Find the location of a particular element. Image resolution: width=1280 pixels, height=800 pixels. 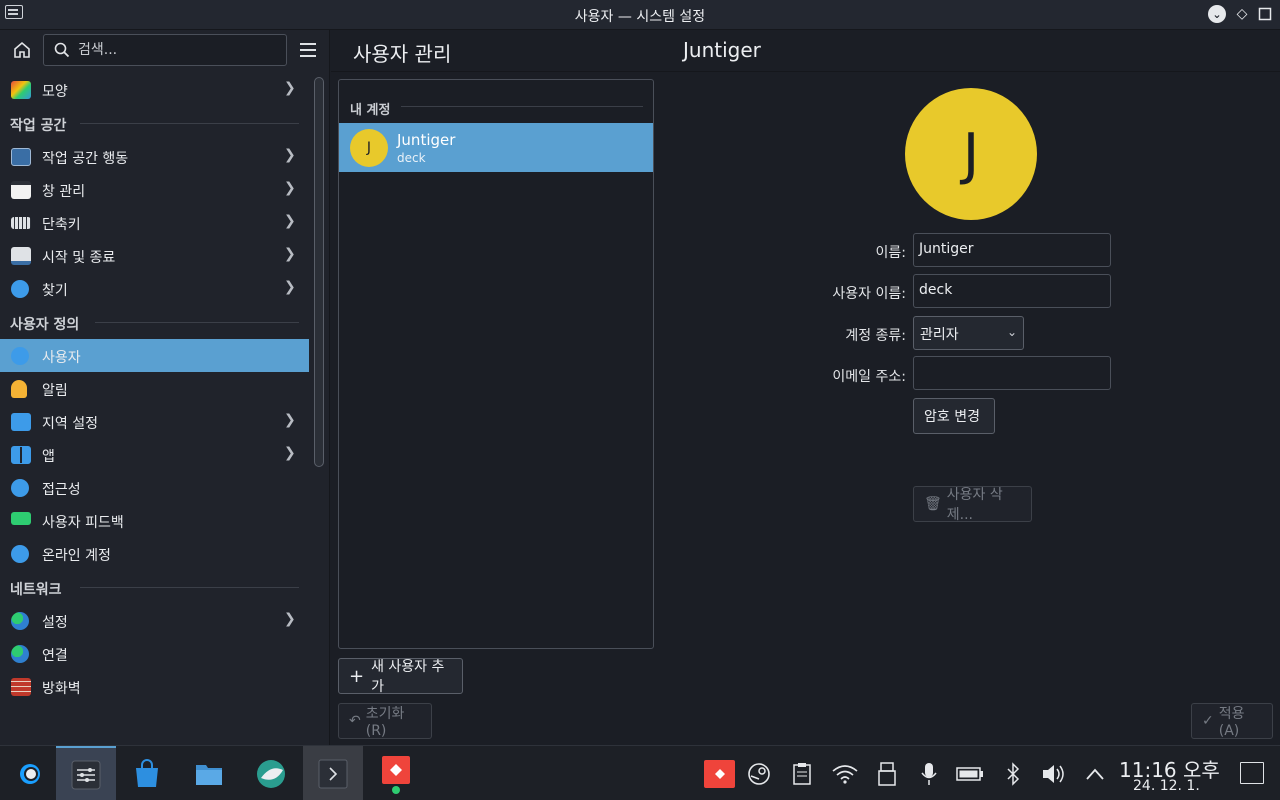

home-button is located at coordinates (22, 50).